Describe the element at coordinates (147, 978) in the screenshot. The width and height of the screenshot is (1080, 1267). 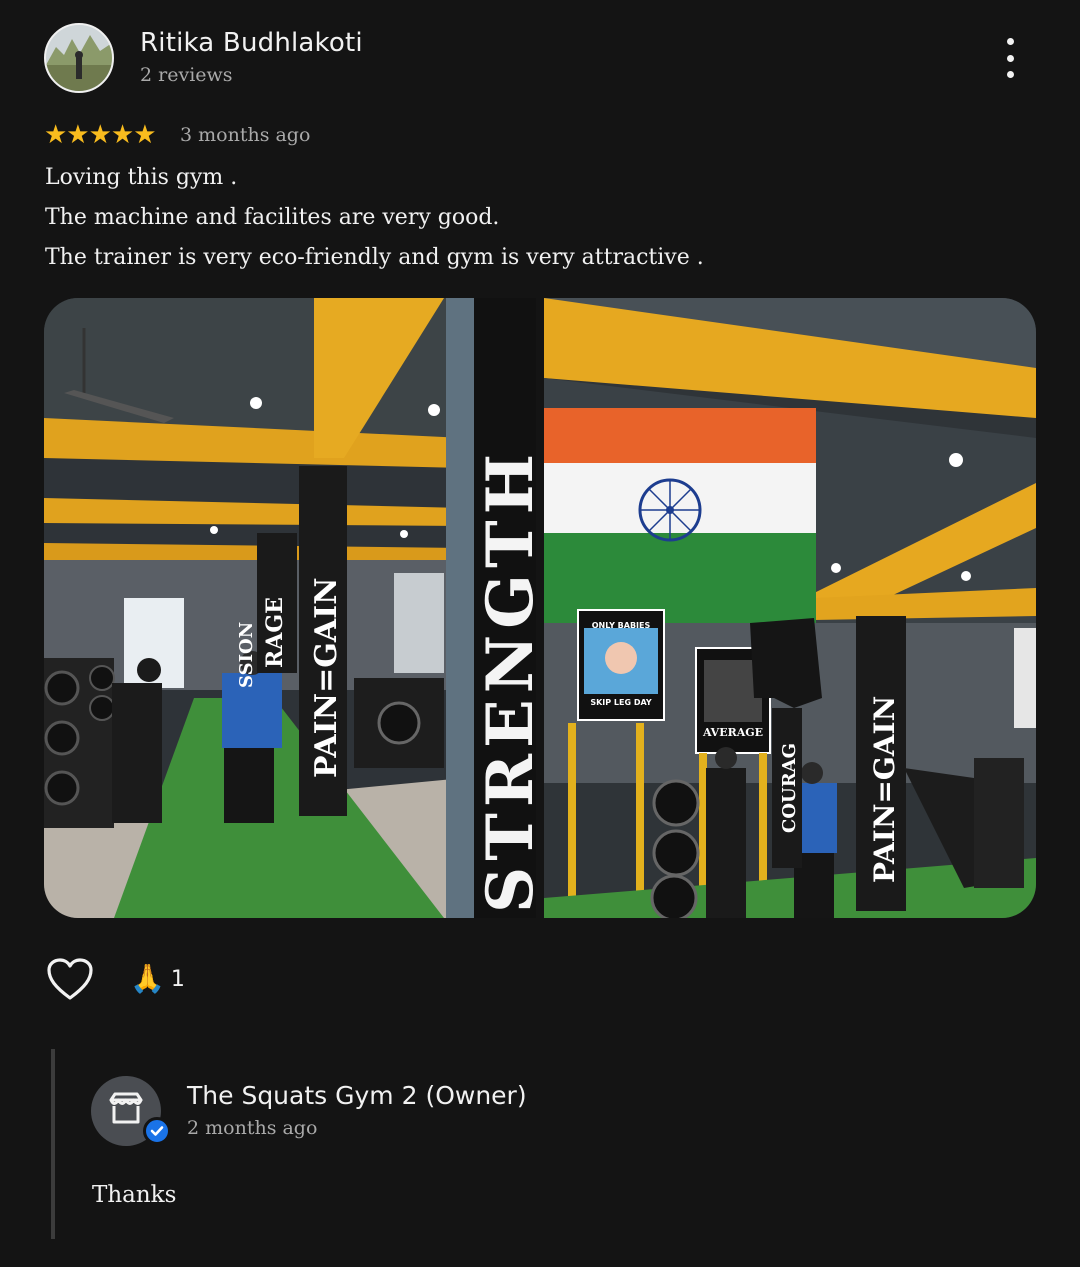
I see `folded-hands-icon: 🙏` at that location.